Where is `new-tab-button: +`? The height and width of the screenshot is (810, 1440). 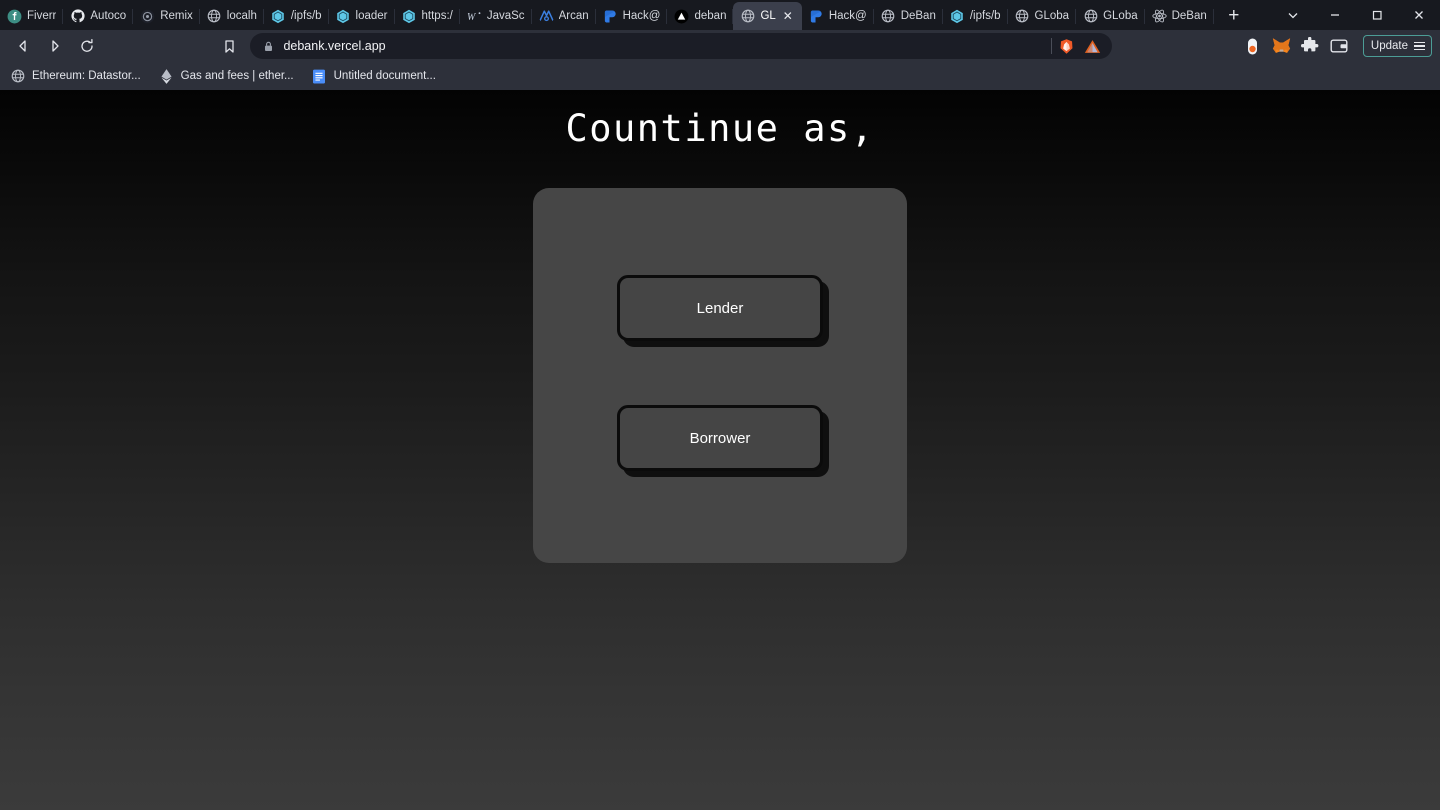 new-tab-button: + is located at coordinates (1234, 16).